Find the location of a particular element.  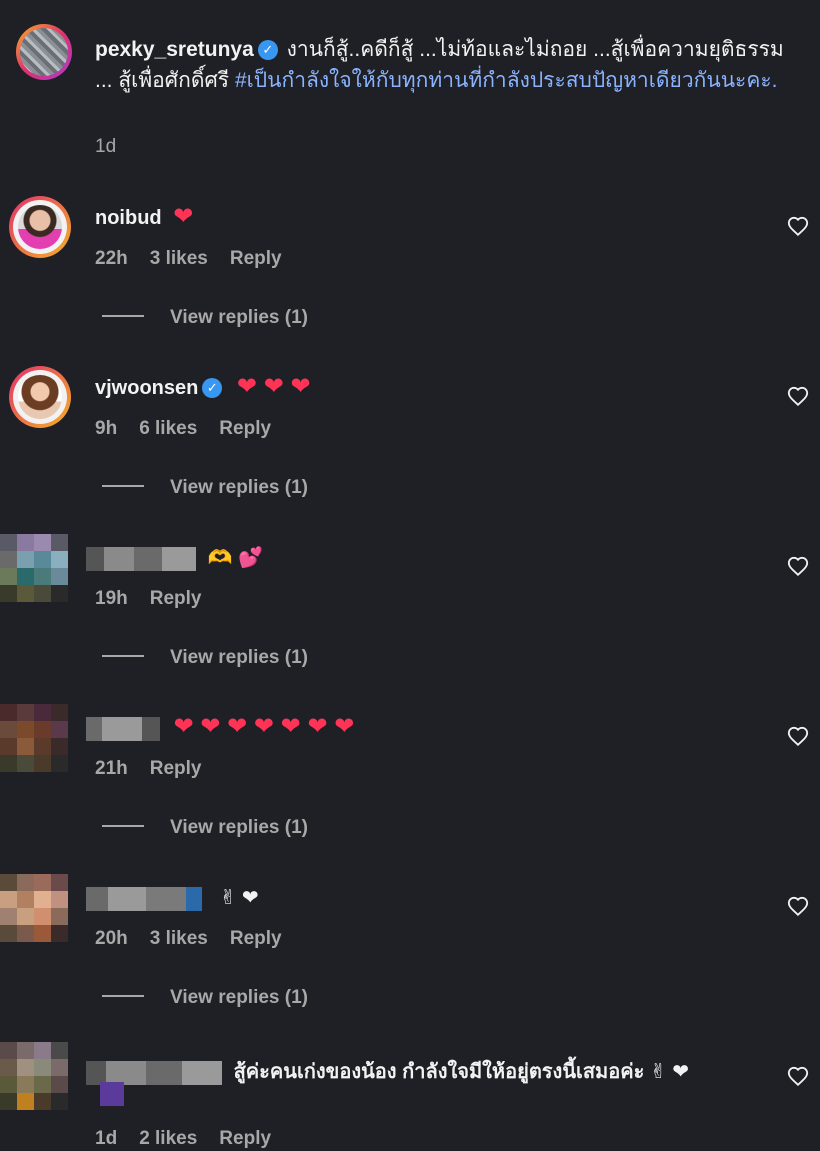

comment-timestamp: 21h is located at coordinates (111, 768).